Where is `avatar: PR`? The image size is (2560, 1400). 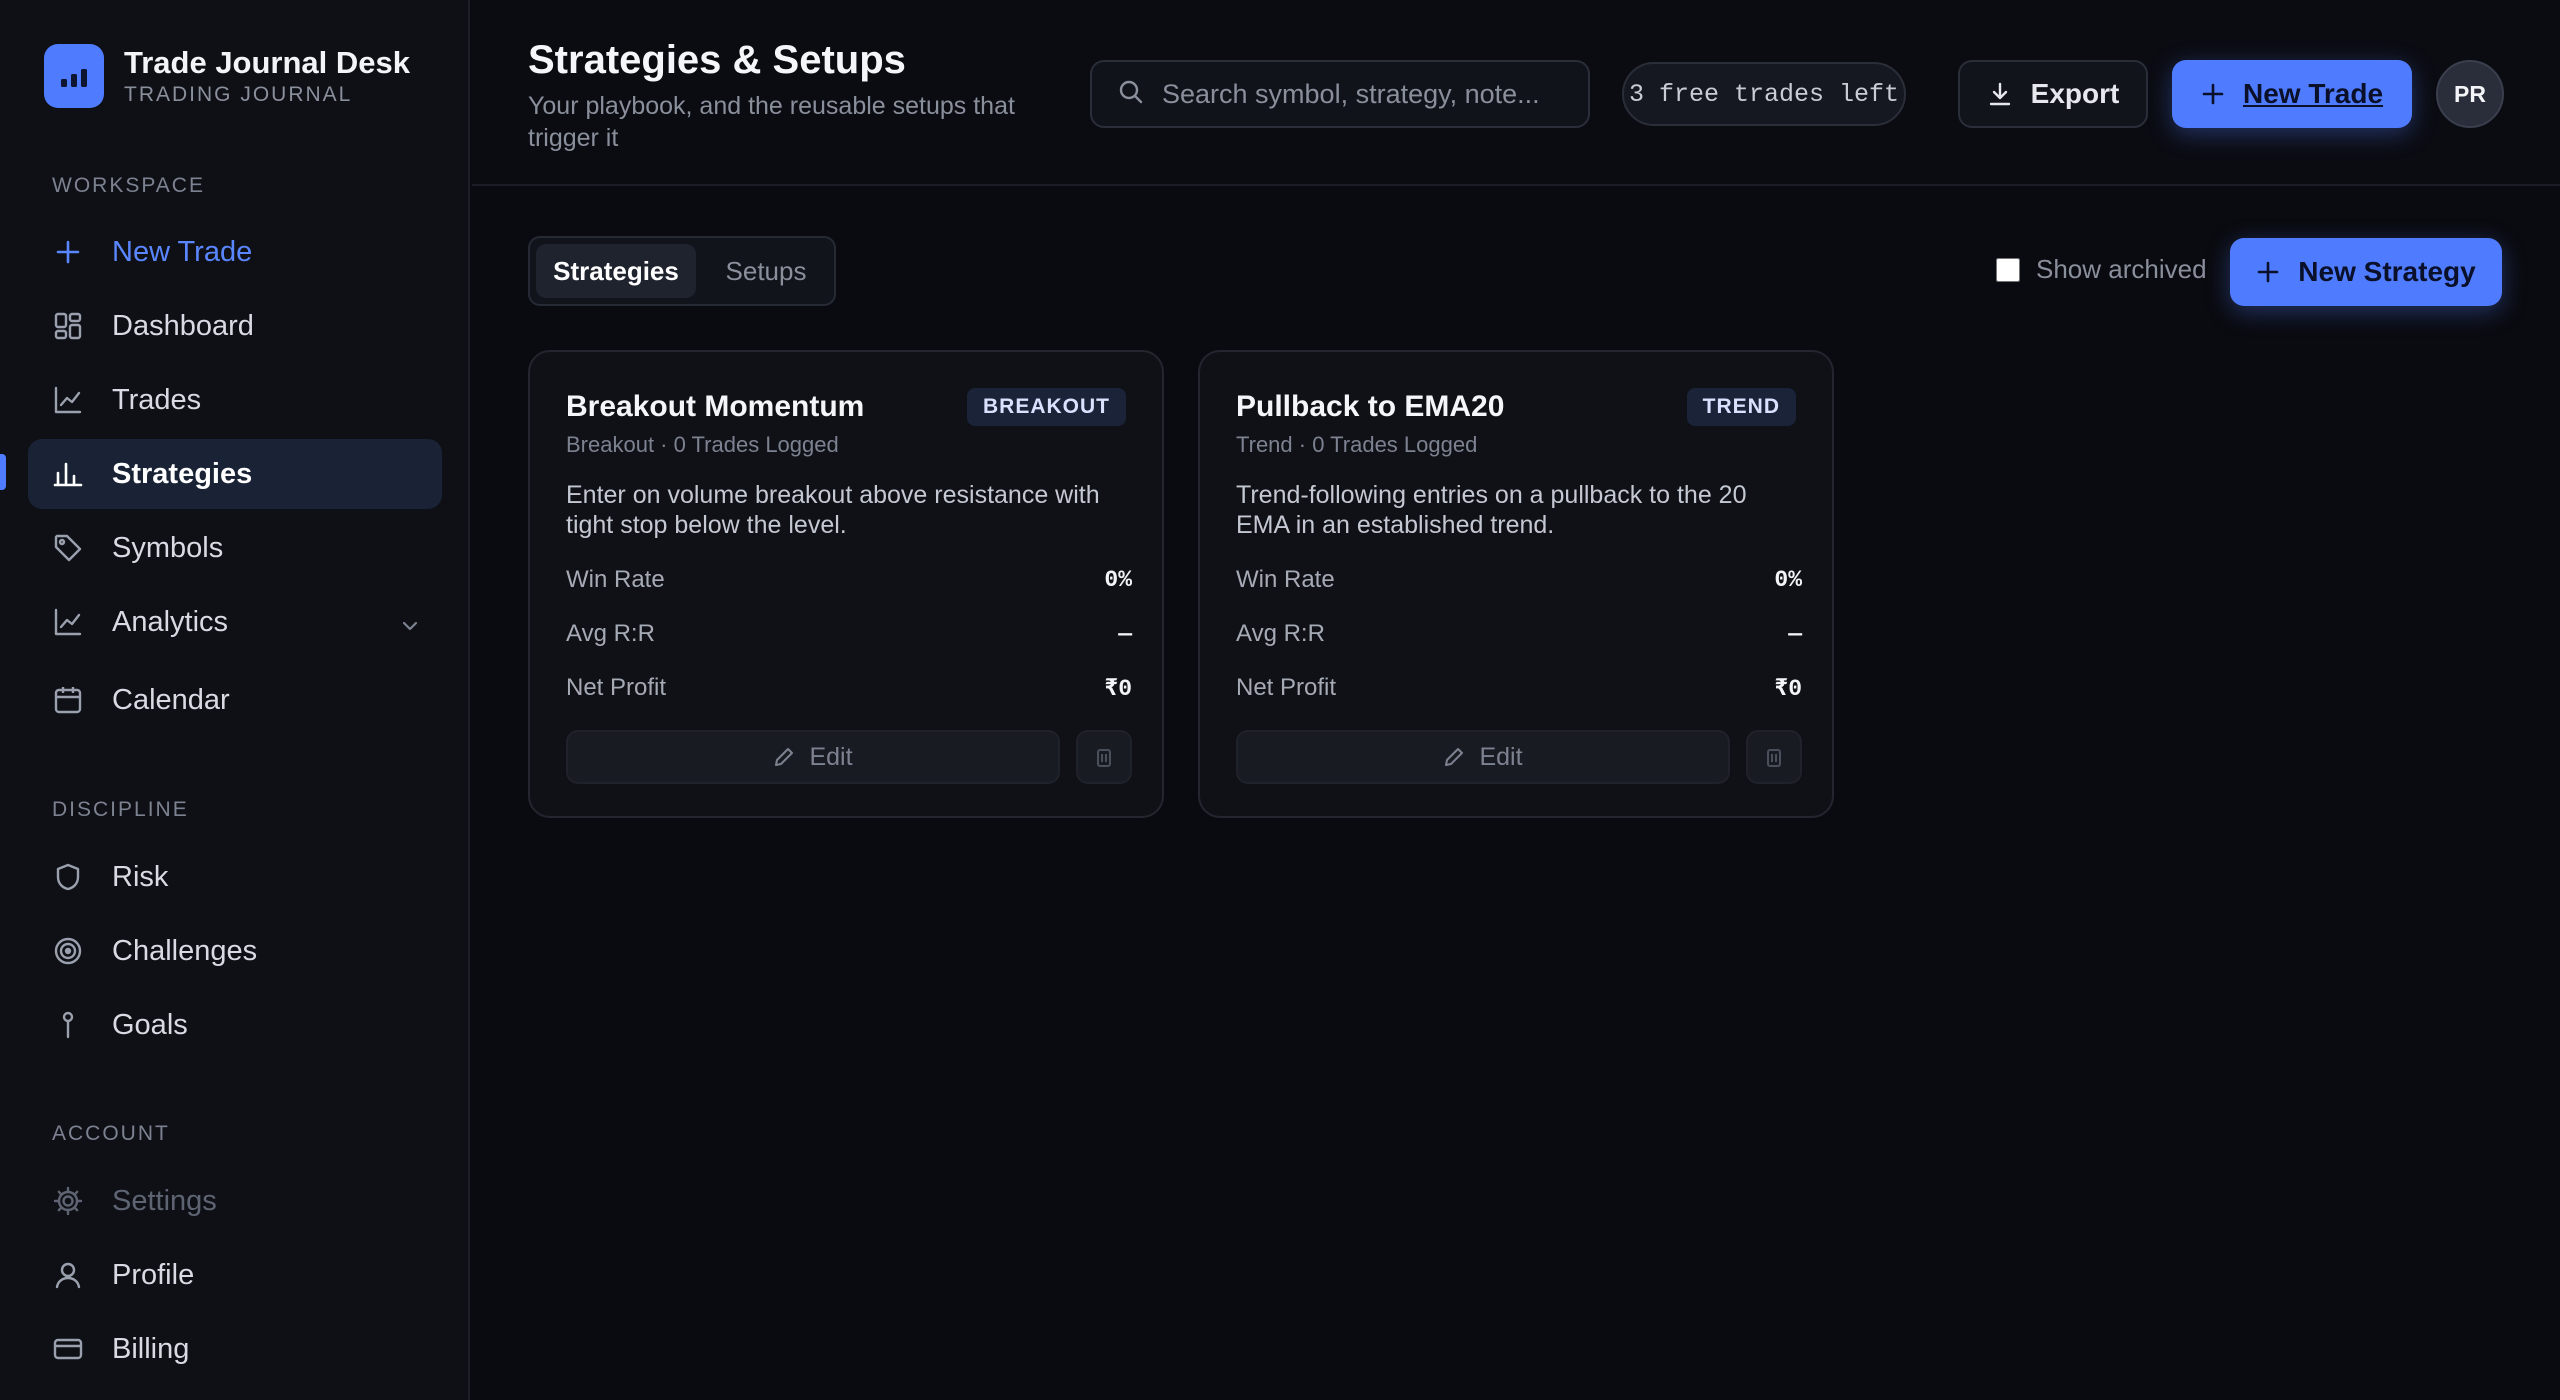 avatar: PR is located at coordinates (2470, 94).